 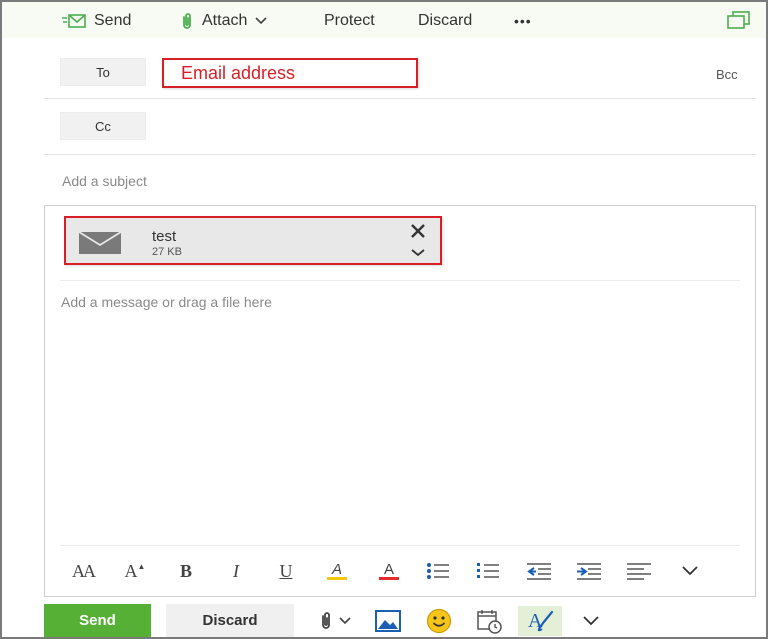 I want to click on attachment-card: test 27 KB, so click(x=253, y=240).